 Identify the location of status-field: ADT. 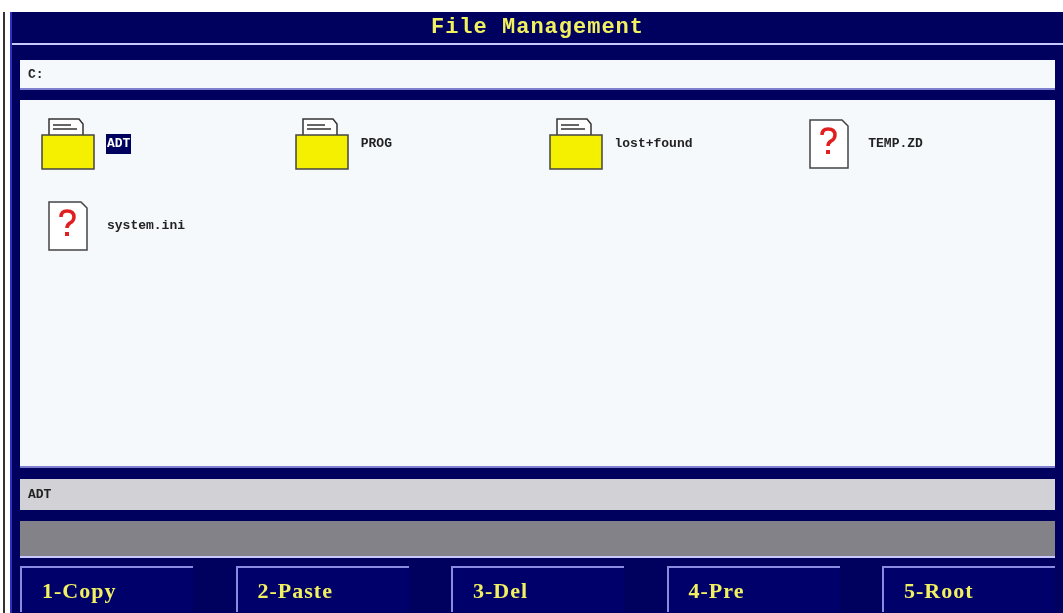
(537, 494).